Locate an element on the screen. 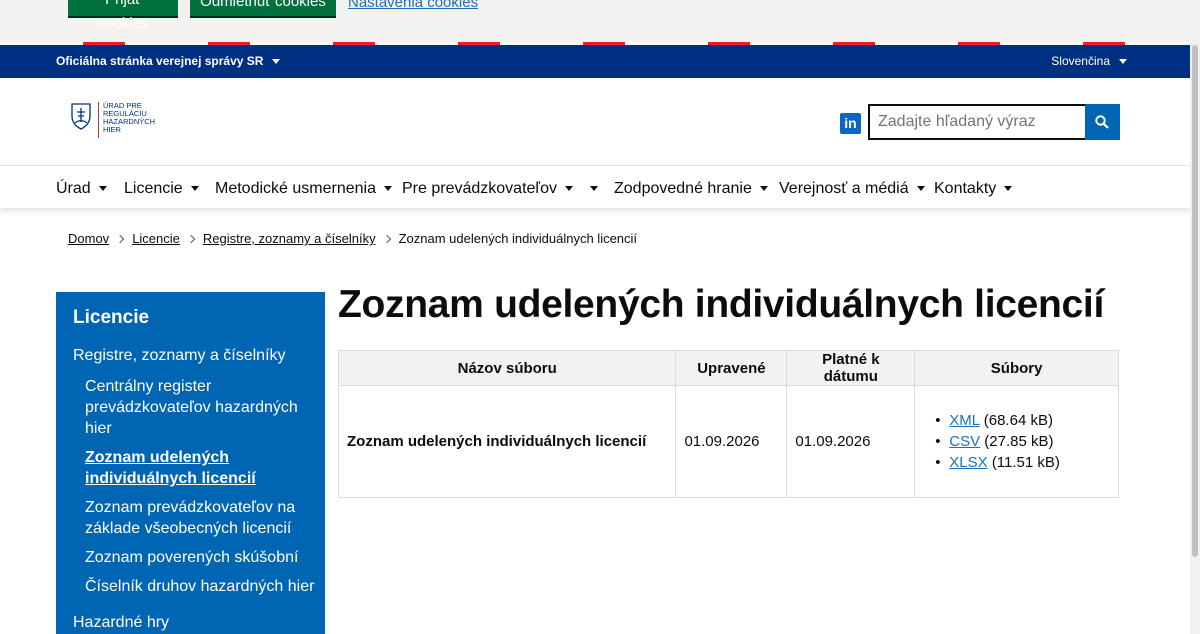 The height and width of the screenshot is (634, 1200). list-item: XLSX (11.51 kB) is located at coordinates (1029, 462).